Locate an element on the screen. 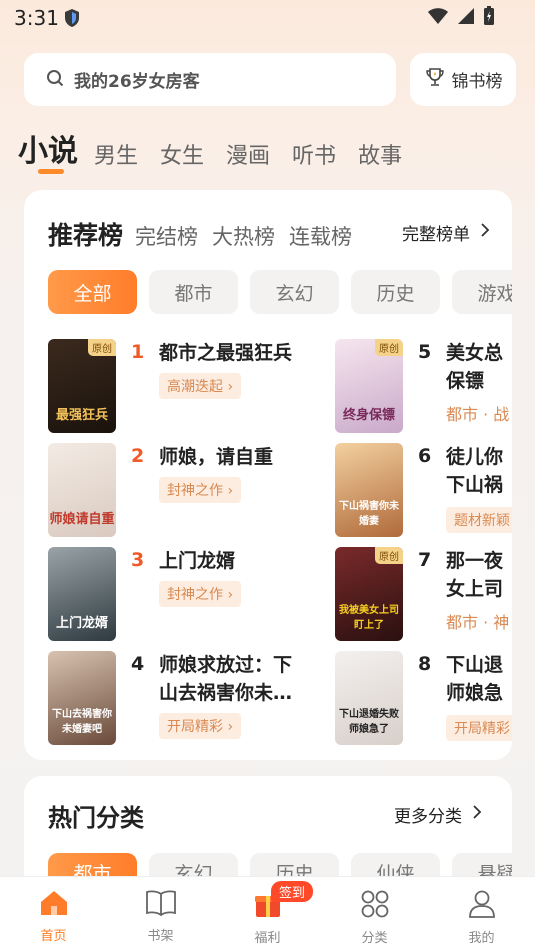  book-item: 下山退婚失败 师娘急了 8 下山退 师娘急 开局精彩 is located at coordinates (423, 699).